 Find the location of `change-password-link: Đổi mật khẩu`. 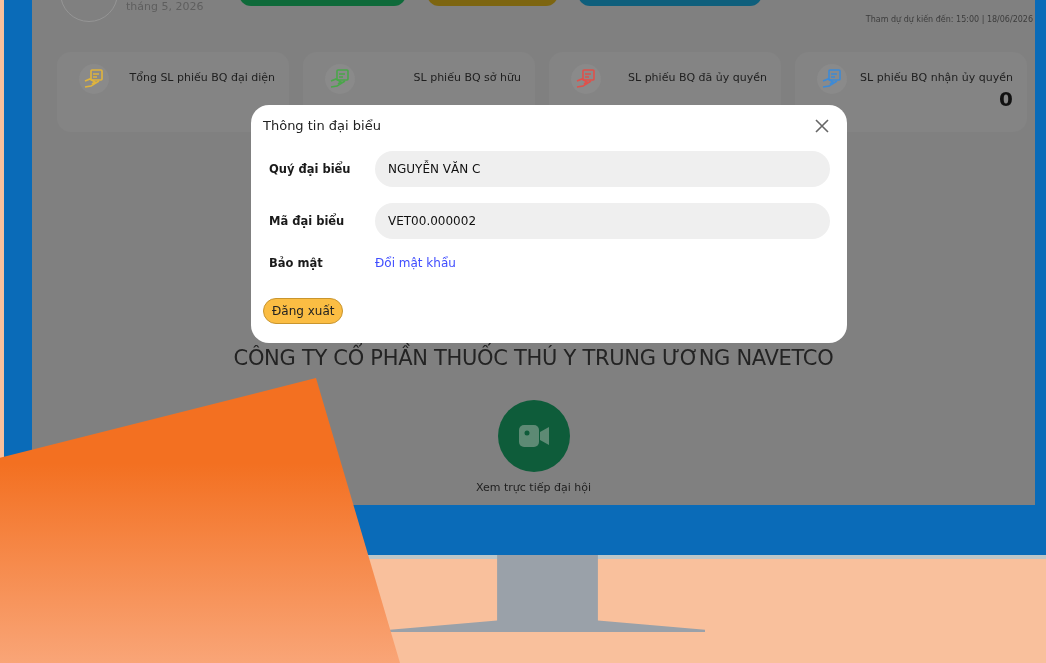

change-password-link: Đổi mật khẩu is located at coordinates (415, 263).